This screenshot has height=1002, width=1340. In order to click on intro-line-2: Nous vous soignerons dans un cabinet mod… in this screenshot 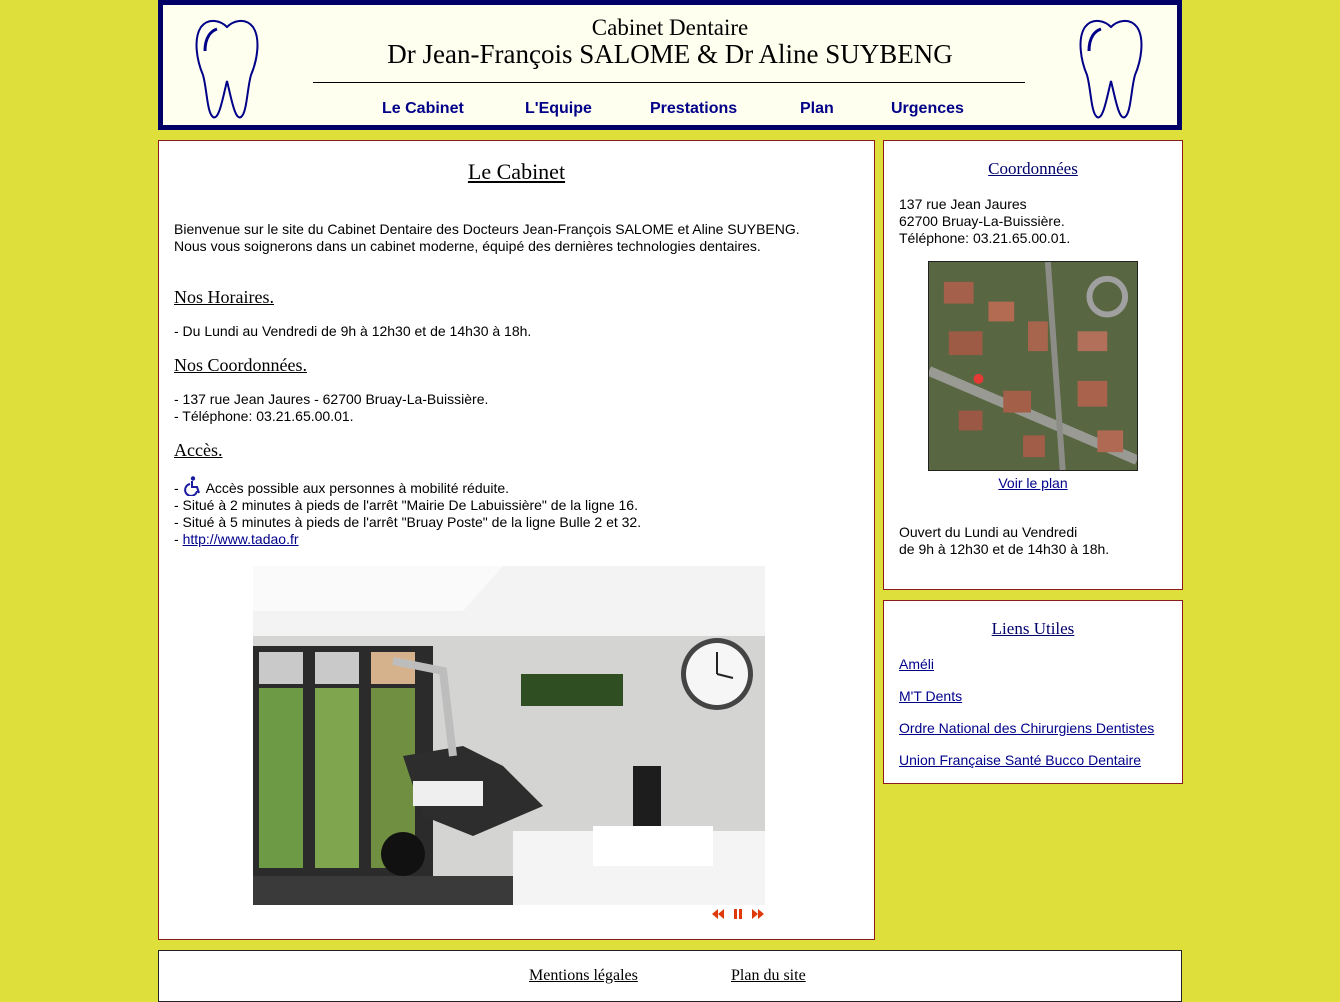, I will do `click(467, 246)`.